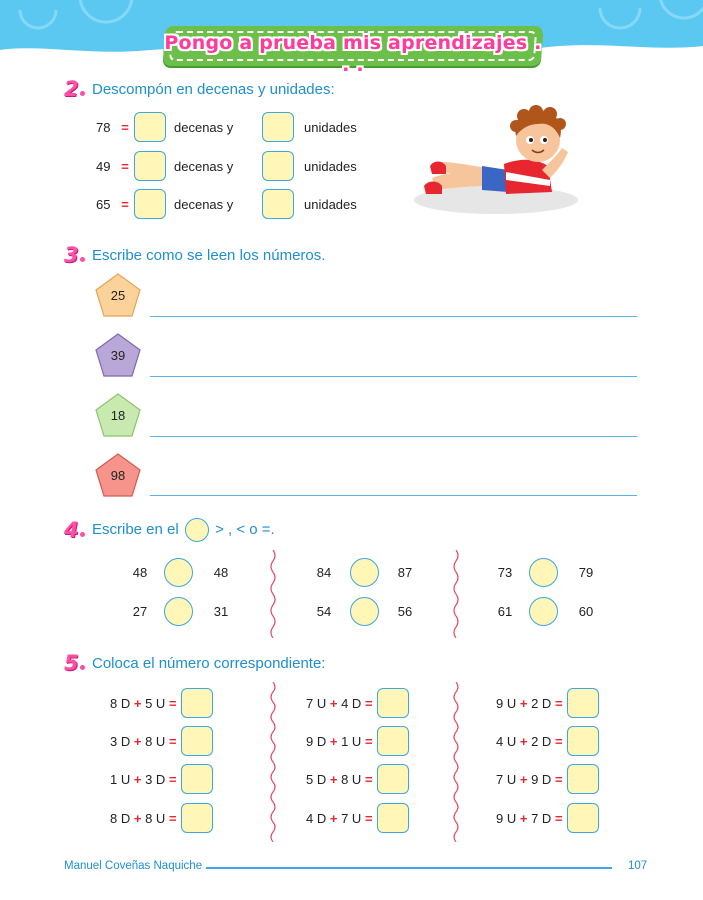 The image size is (703, 900). I want to click on sum-row: 1 U + 3 D =, so click(161, 779).